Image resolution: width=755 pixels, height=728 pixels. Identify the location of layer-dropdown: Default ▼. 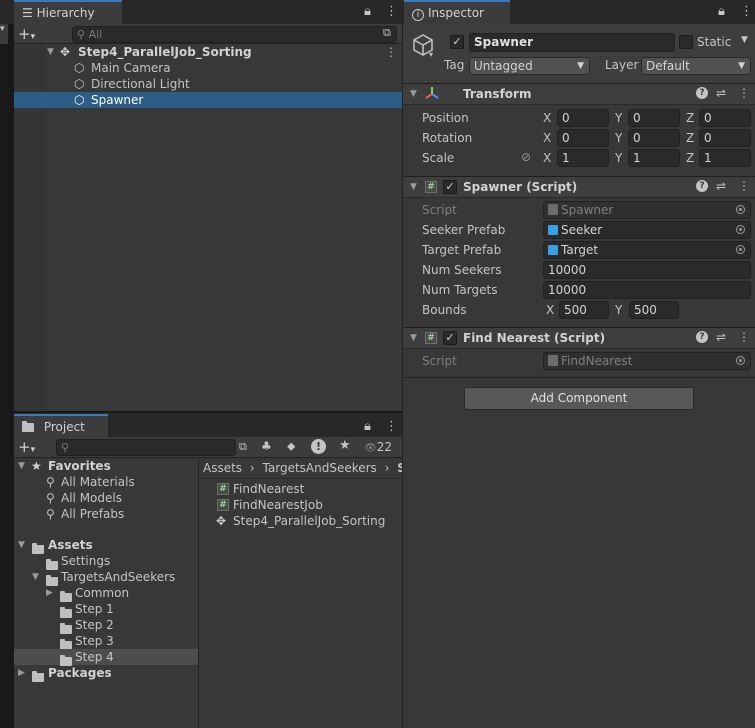
(696, 66).